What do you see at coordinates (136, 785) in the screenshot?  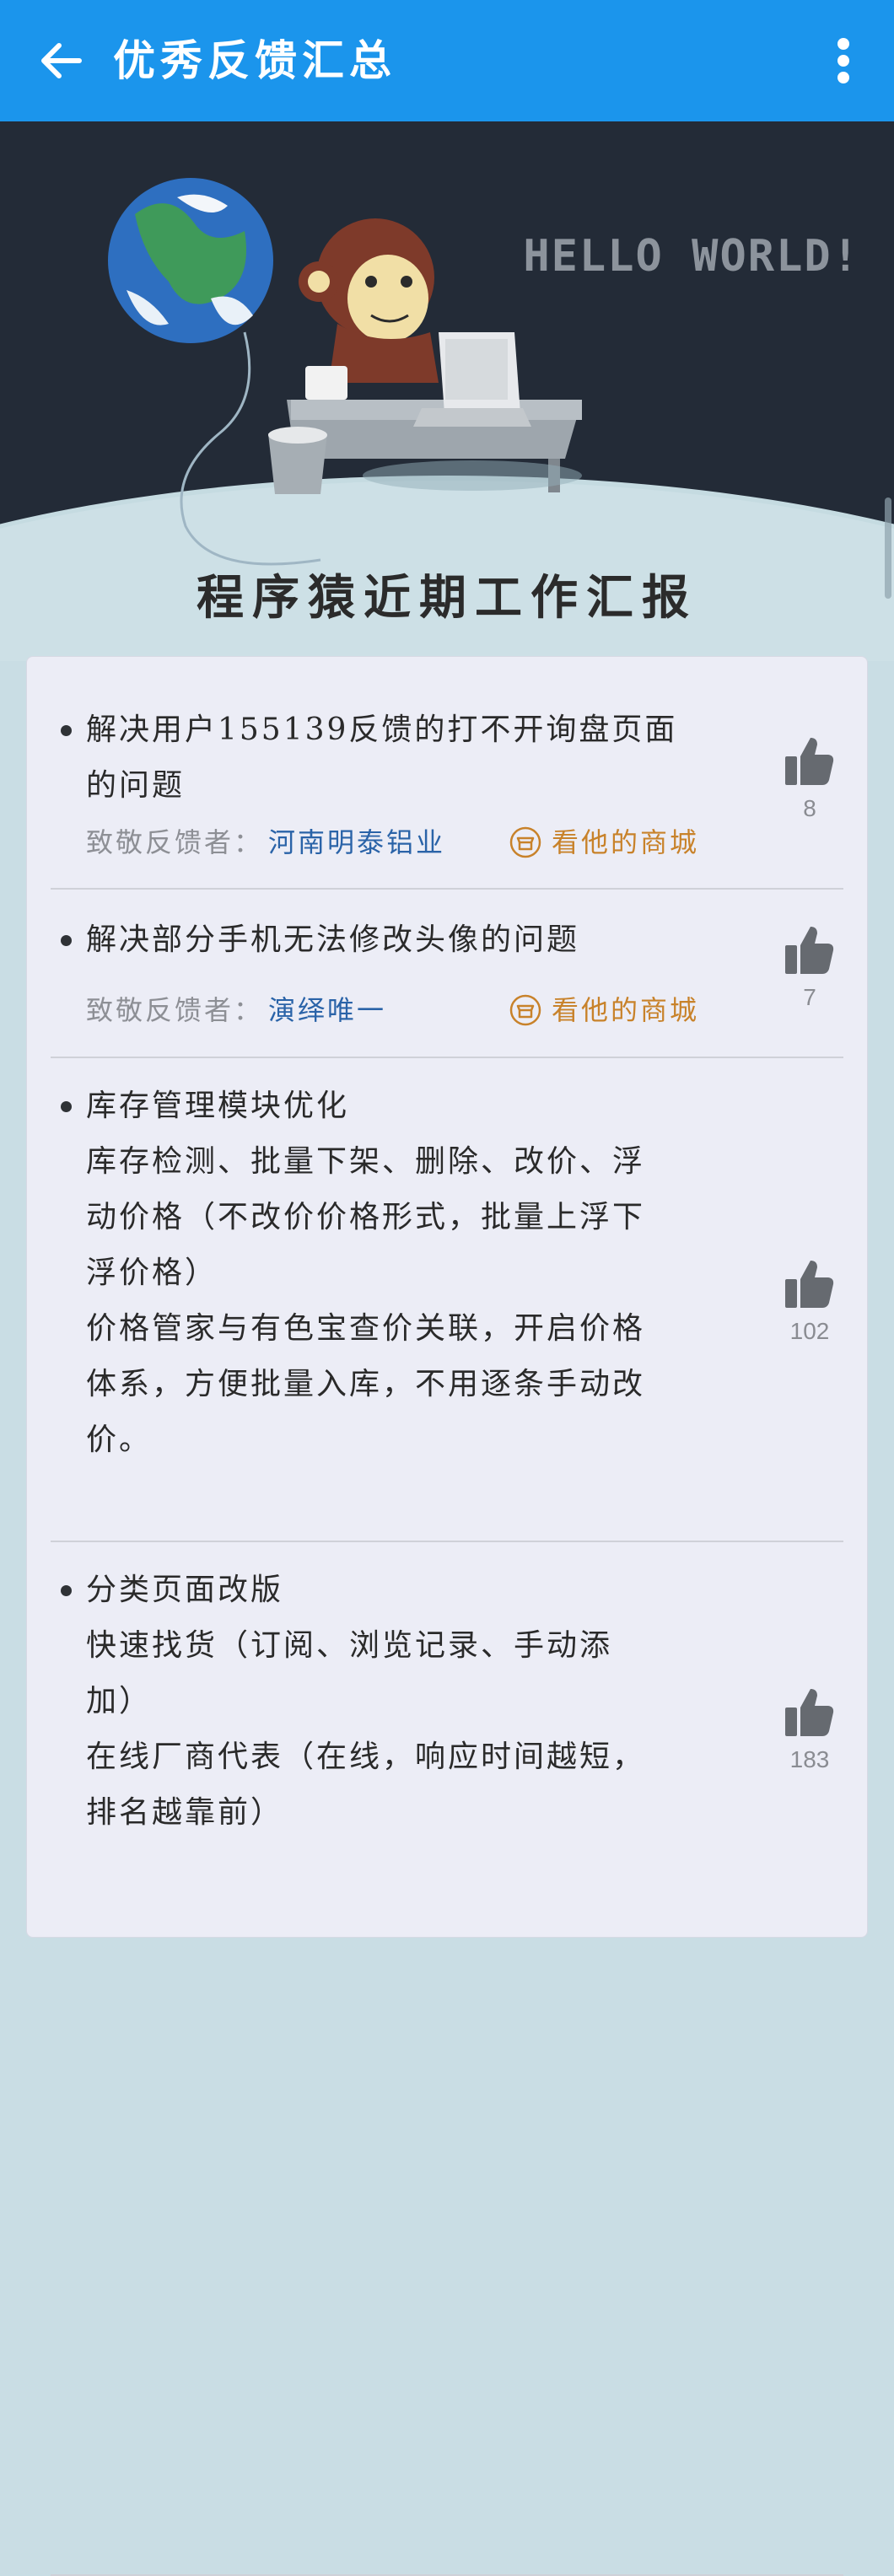 I see `feedback-line: 的问题` at bounding box center [136, 785].